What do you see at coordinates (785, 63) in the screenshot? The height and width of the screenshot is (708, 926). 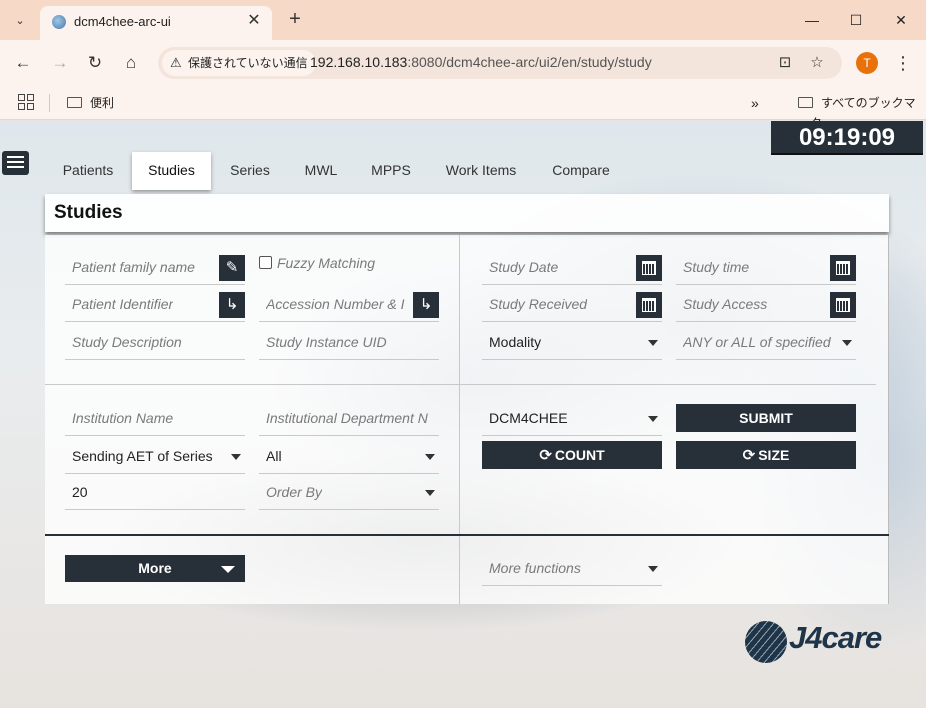 I see `translate-icon: ⊡` at bounding box center [785, 63].